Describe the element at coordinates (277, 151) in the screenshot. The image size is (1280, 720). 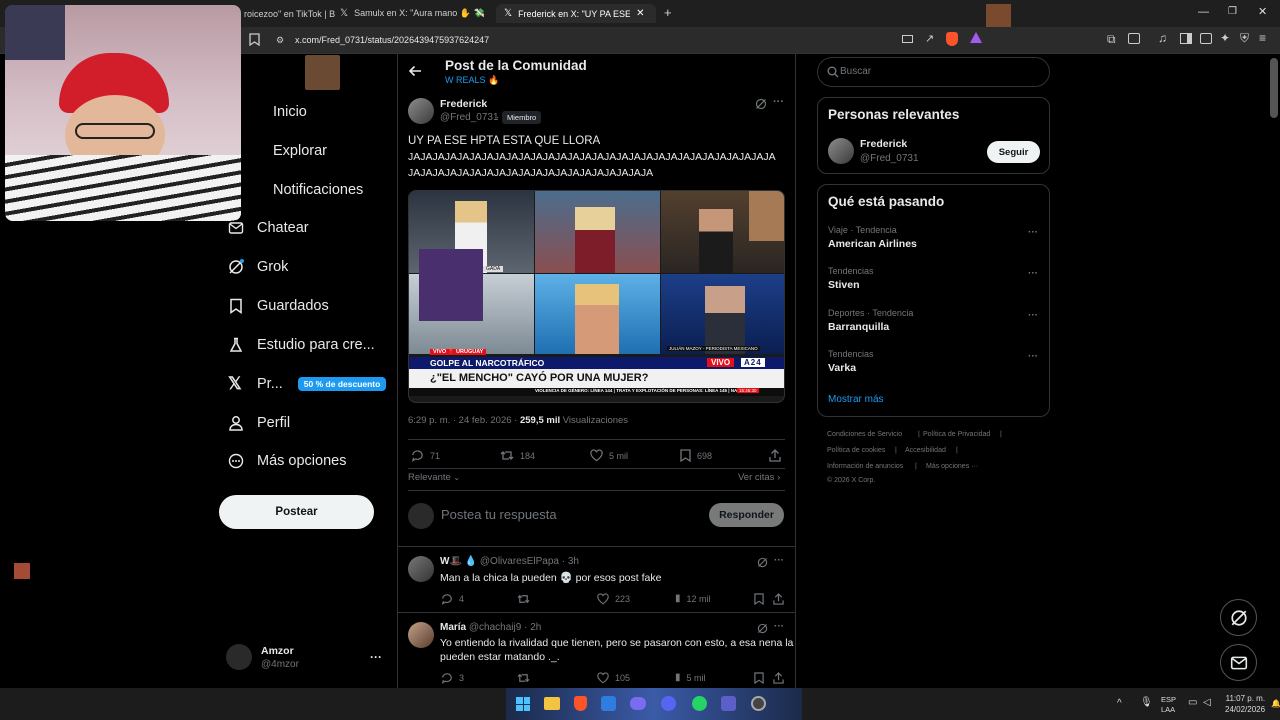
I see `nav-explore: Explorar` at that location.